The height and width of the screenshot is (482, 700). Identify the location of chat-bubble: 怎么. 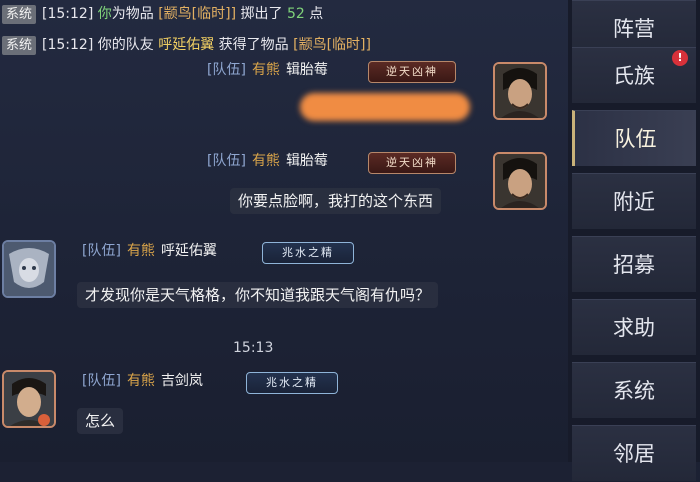
(100, 421).